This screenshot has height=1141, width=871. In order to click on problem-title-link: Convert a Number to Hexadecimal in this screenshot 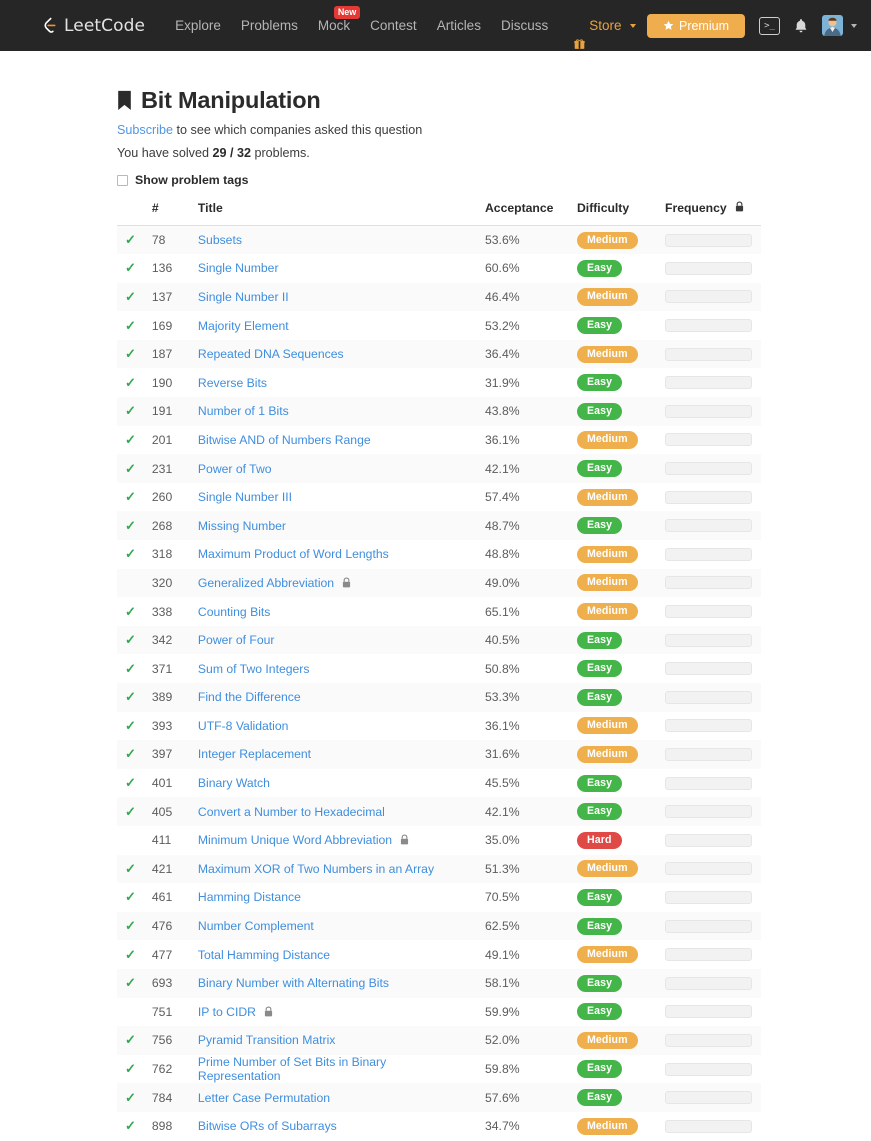, I will do `click(291, 812)`.